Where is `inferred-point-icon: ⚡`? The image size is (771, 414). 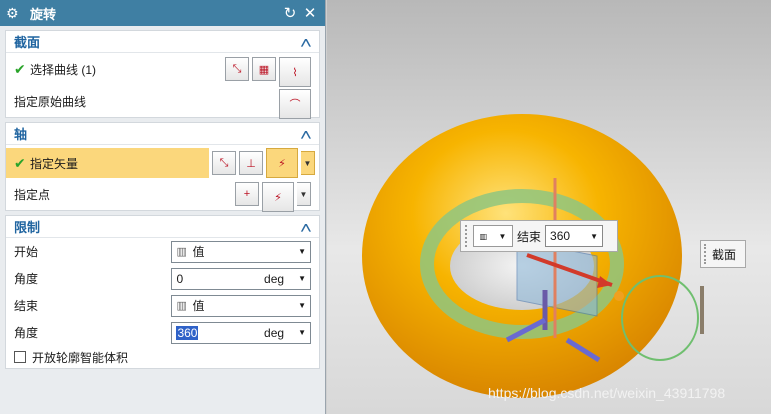 inferred-point-icon: ⚡ is located at coordinates (278, 197).